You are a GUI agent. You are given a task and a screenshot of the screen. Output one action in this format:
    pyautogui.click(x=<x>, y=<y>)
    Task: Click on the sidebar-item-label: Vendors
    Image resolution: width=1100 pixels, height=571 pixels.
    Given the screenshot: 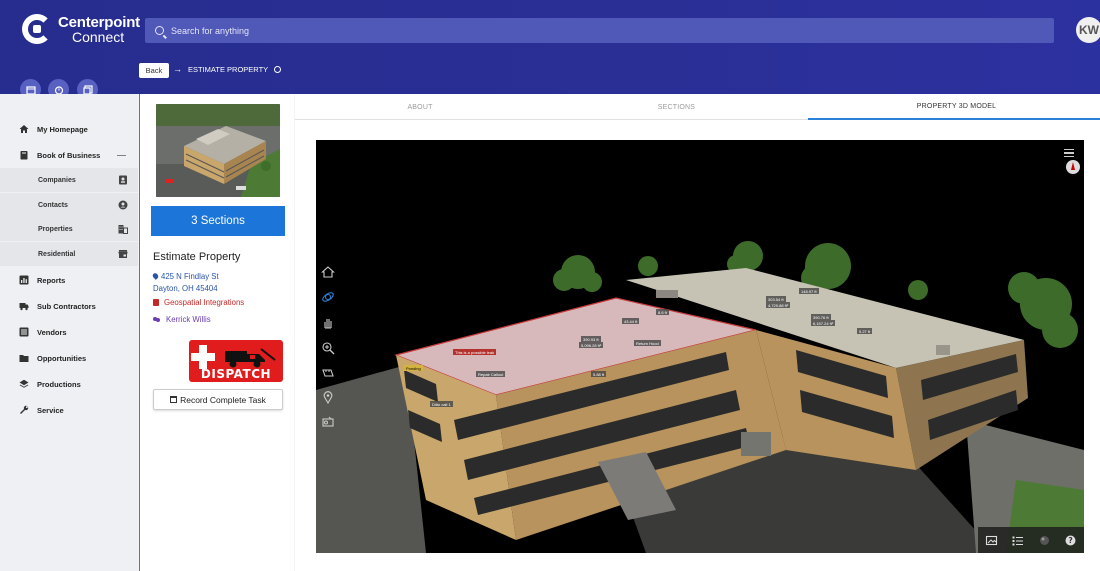 What is the action you would take?
    pyautogui.click(x=52, y=332)
    